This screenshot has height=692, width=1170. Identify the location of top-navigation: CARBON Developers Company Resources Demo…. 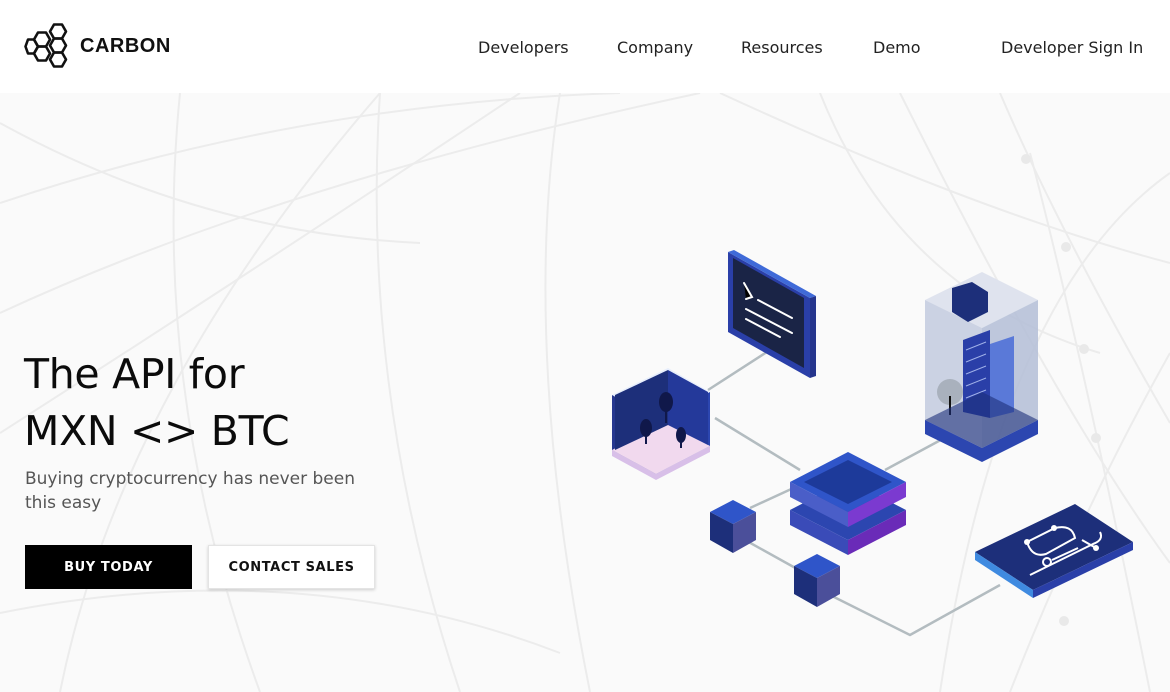
(585, 46).